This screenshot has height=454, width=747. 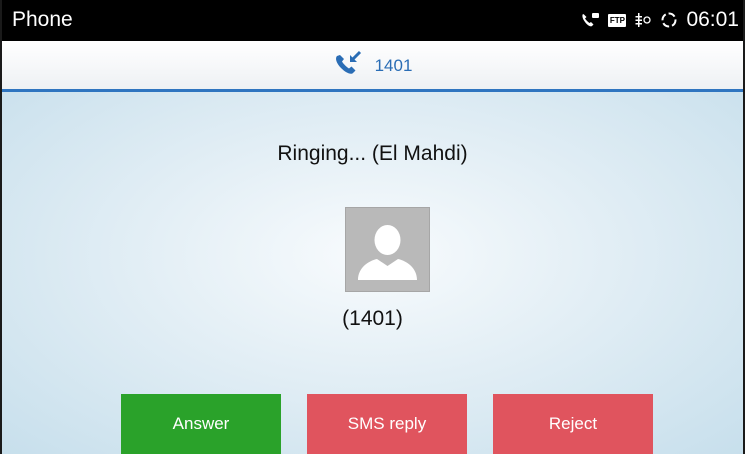 What do you see at coordinates (372, 318) in the screenshot?
I see `caller-number: (1401)` at bounding box center [372, 318].